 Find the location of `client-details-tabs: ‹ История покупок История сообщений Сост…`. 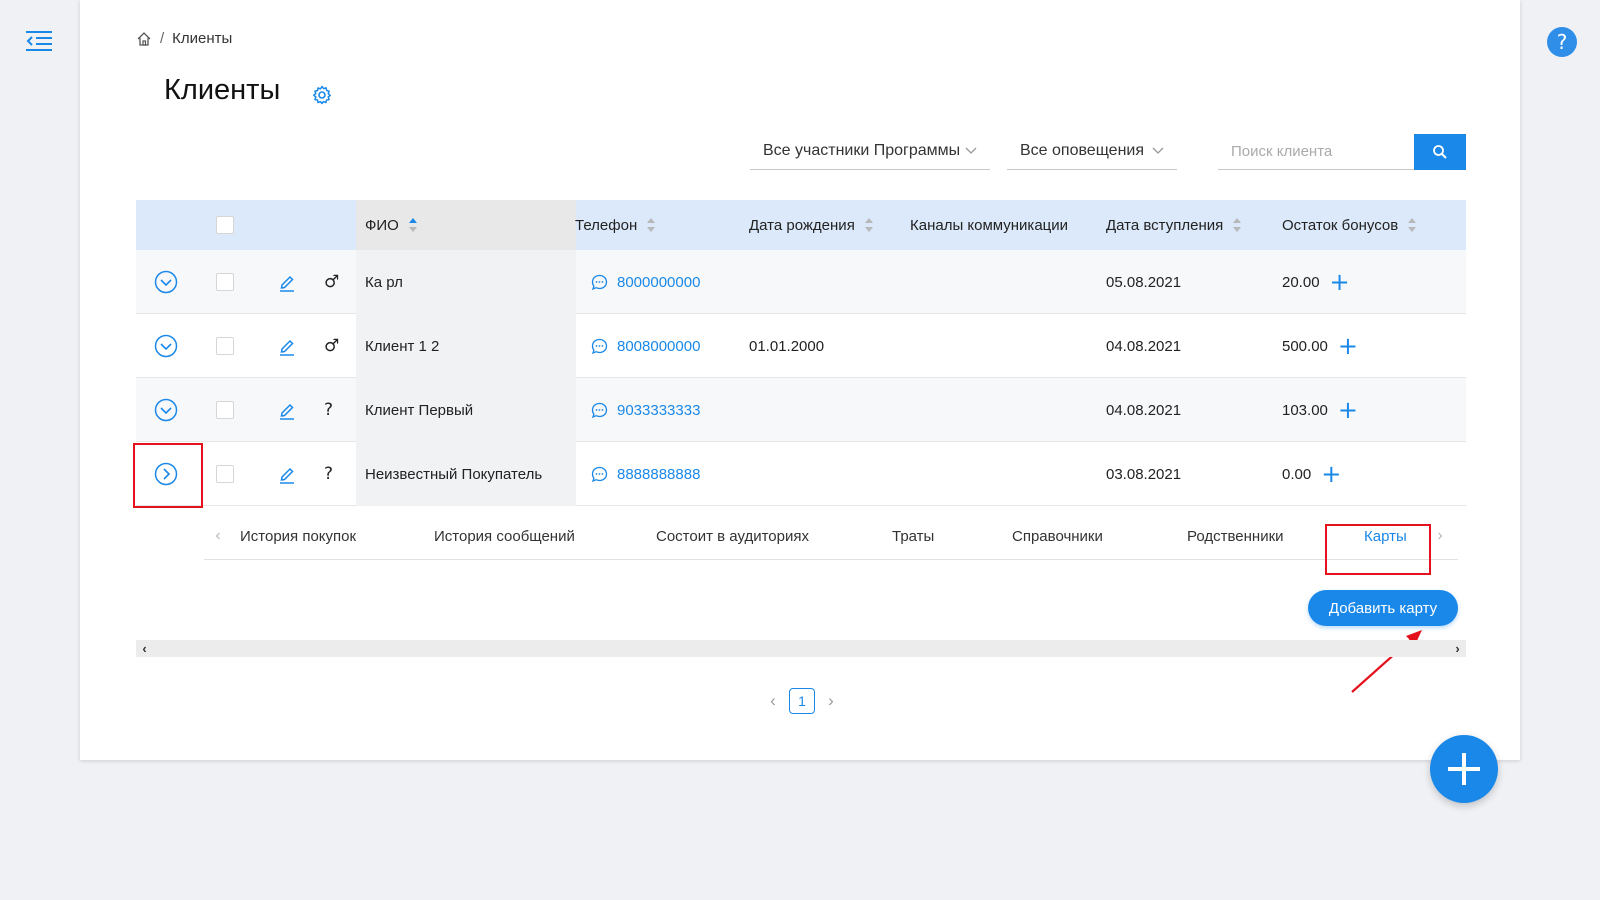

client-details-tabs: ‹ История покупок История сообщений Сост… is located at coordinates (831, 536).